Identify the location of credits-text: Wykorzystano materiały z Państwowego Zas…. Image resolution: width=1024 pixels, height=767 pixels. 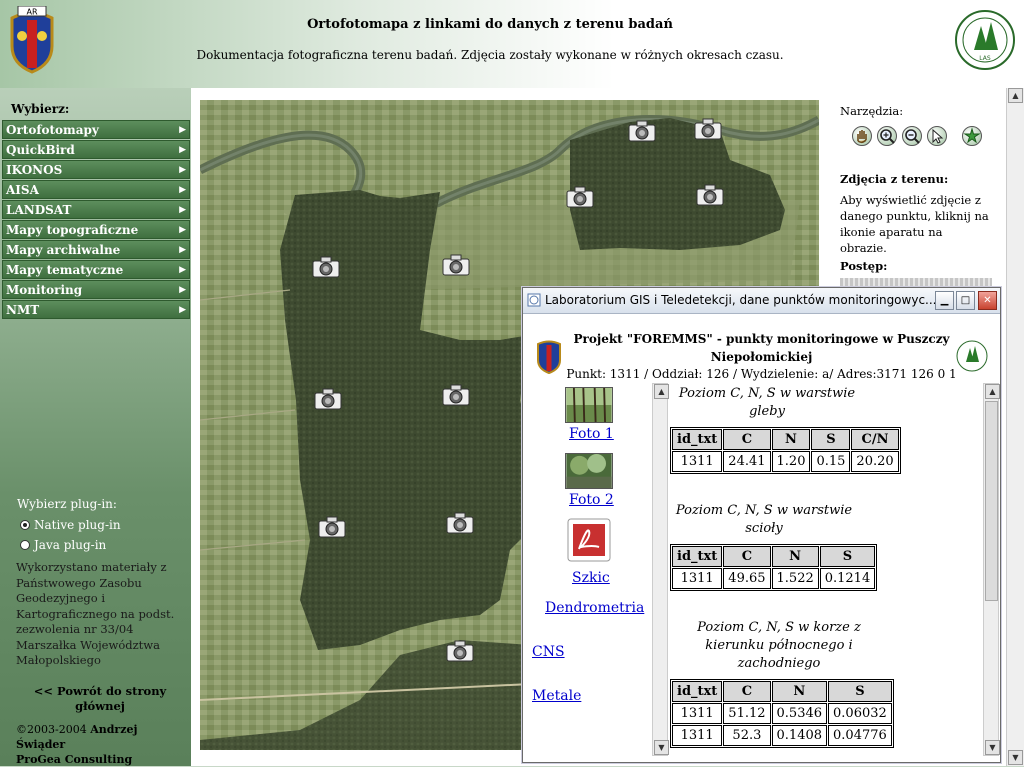
(95, 613).